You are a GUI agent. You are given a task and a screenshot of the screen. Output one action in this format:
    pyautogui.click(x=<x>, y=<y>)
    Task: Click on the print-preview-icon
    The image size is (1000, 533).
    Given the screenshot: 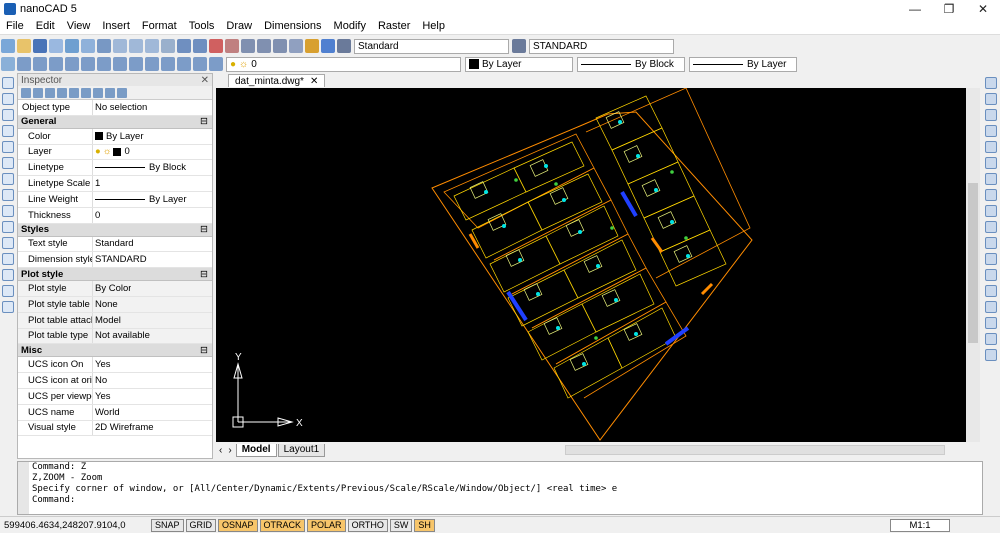 What is the action you would take?
    pyautogui.click(x=88, y=46)
    